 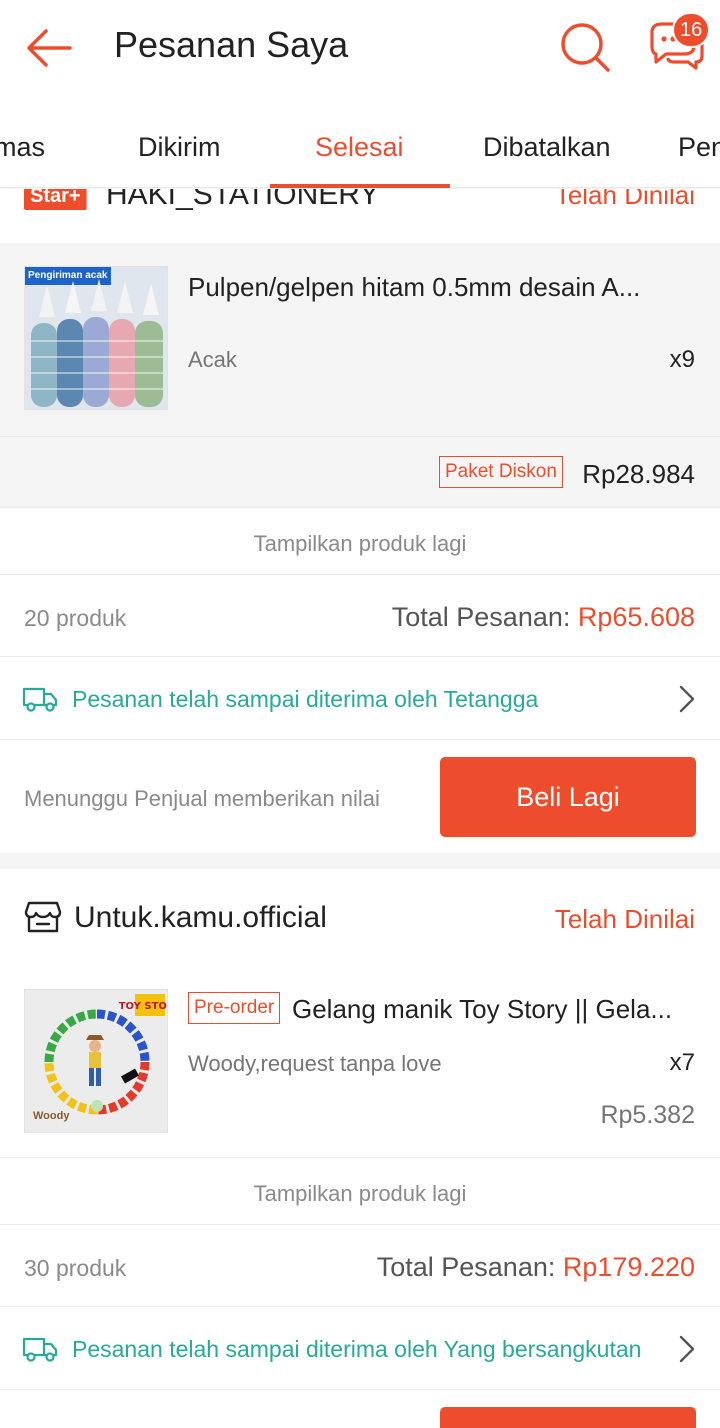 I want to click on product-image: Pengiriman acak, so click(x=96, y=338).